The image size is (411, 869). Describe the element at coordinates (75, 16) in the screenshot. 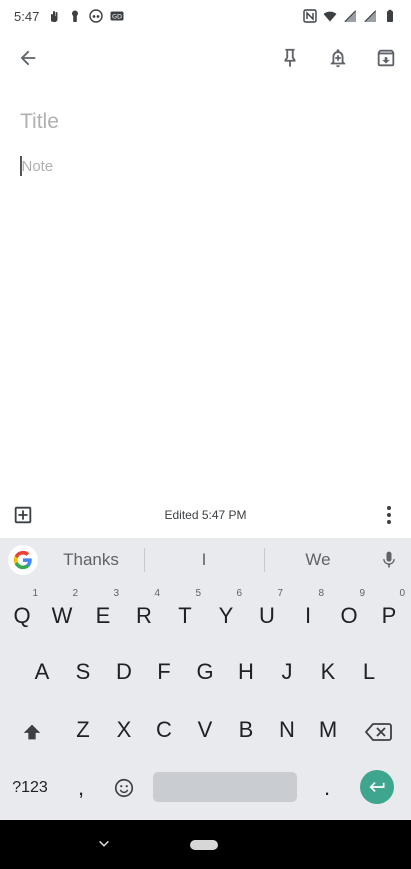

I see `keyhole-icon` at that location.